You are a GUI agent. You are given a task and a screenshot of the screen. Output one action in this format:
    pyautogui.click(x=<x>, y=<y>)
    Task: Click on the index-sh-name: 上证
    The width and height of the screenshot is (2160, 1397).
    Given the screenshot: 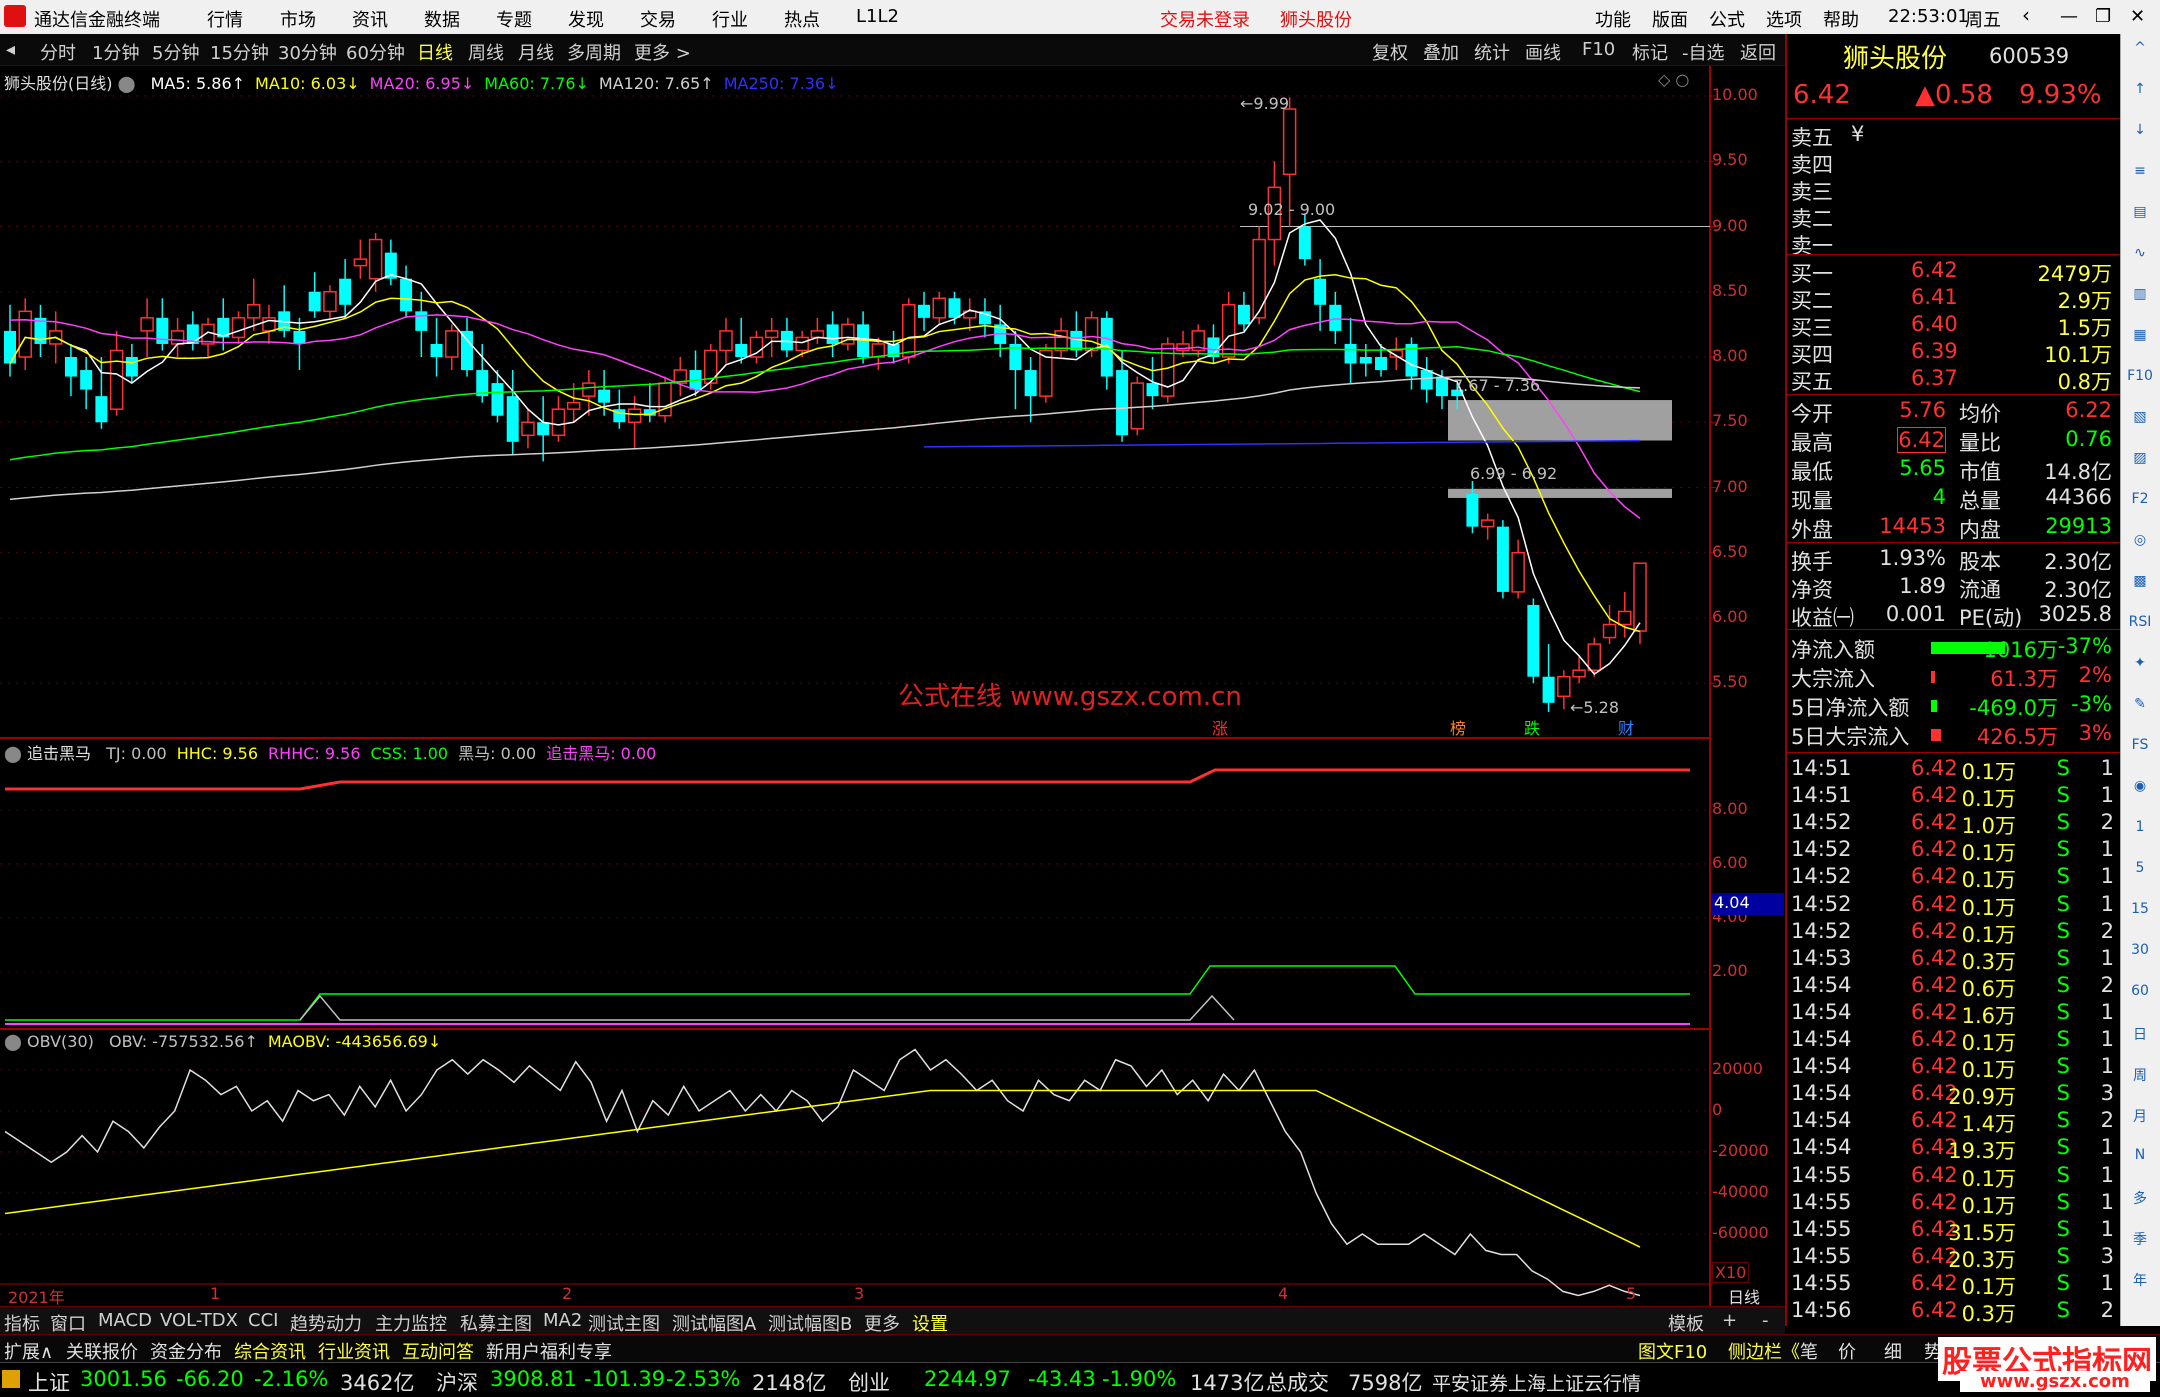 What is the action you would take?
    pyautogui.click(x=49, y=1382)
    